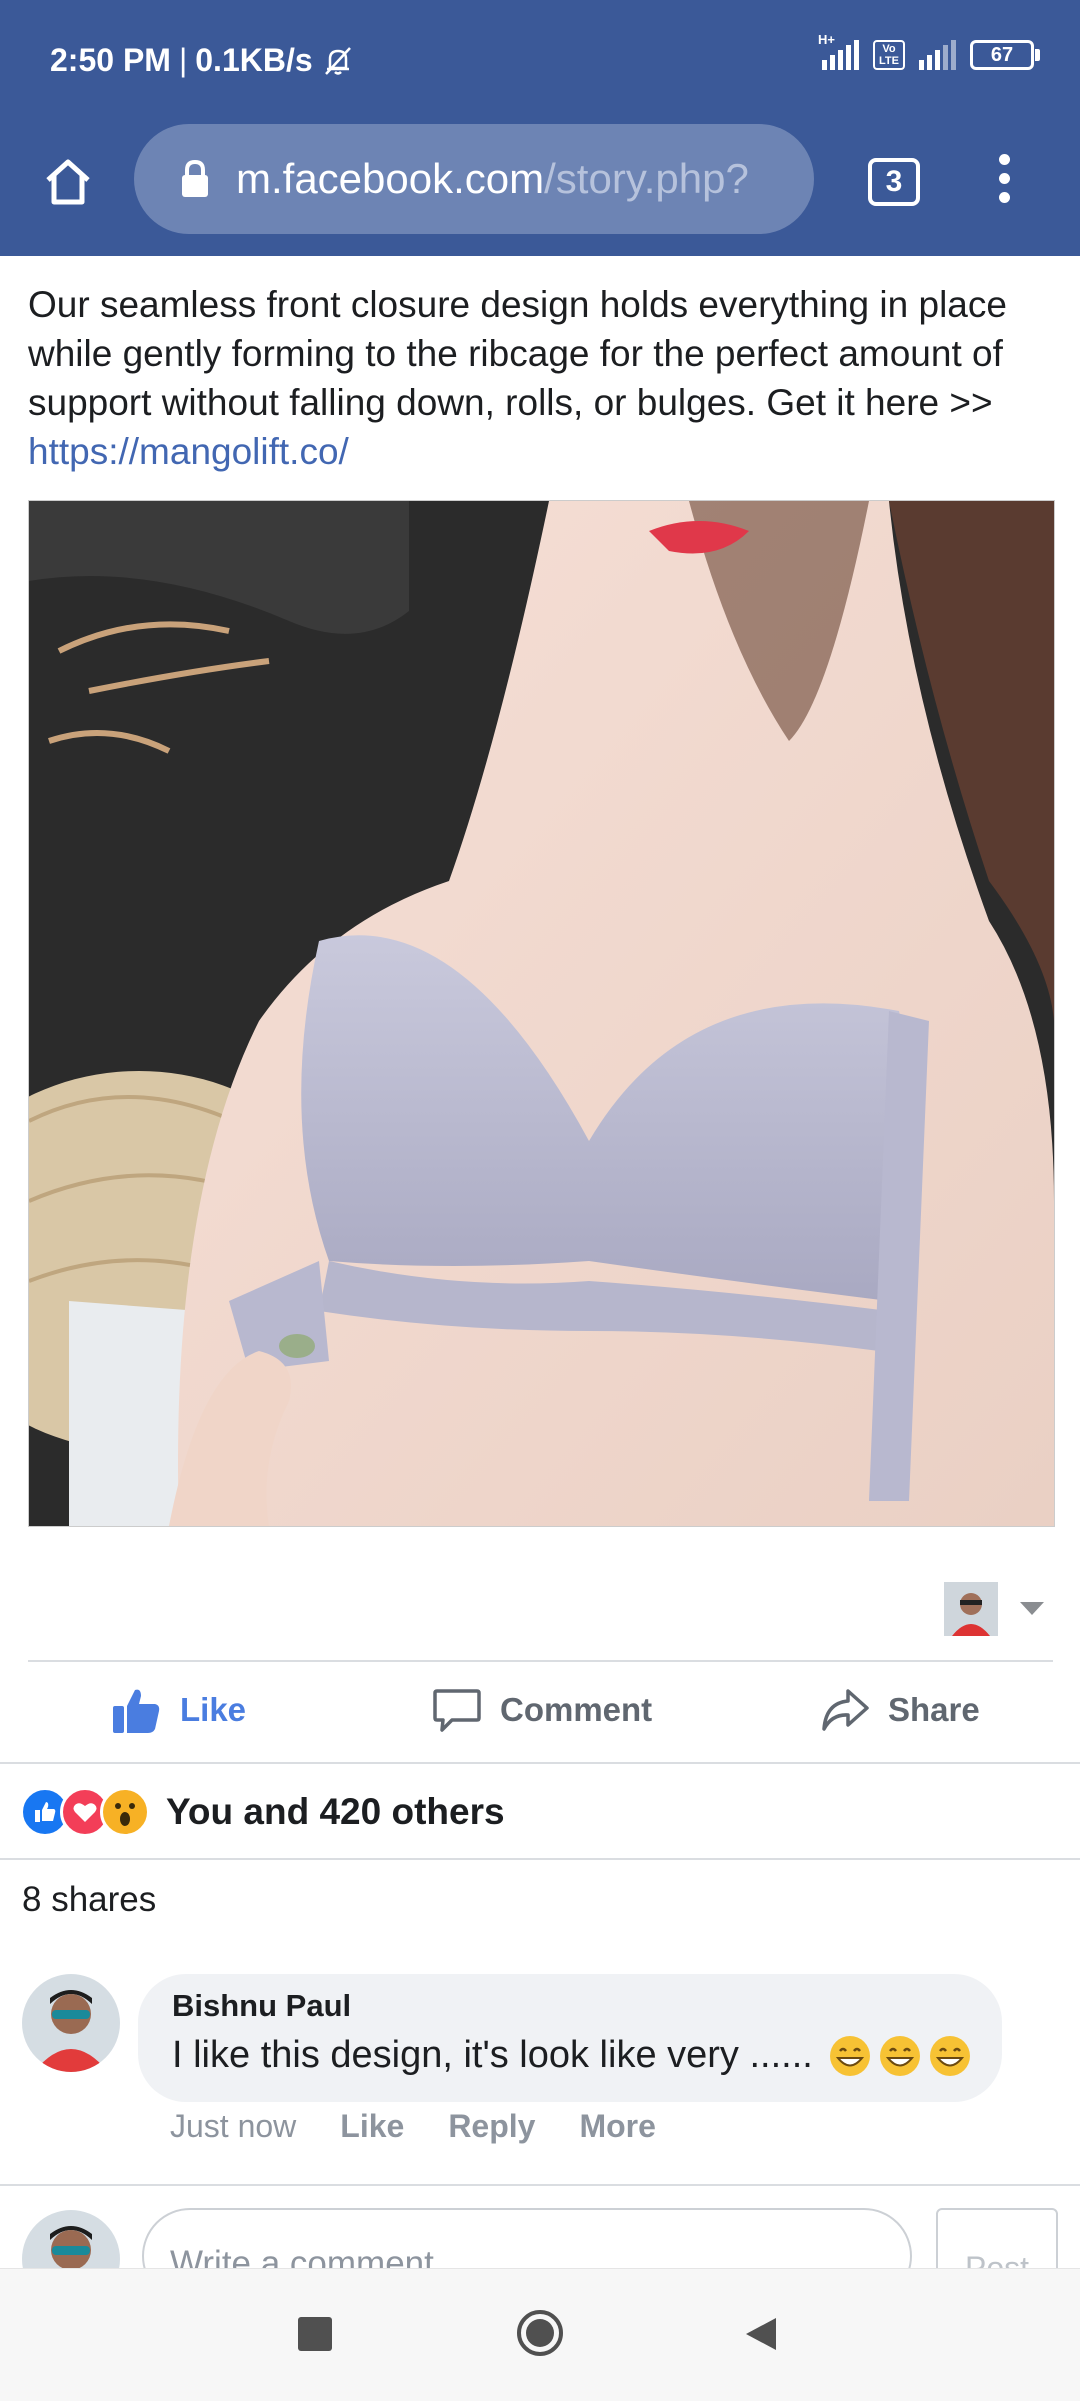 The height and width of the screenshot is (2401, 1080). I want to click on status-left: 2:50 PM | 0.1KB/s, so click(202, 60).